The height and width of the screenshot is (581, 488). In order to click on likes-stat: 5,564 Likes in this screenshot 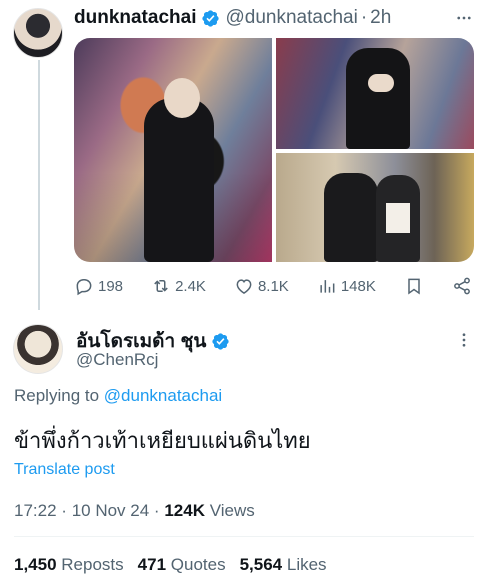, I will do `click(283, 565)`.